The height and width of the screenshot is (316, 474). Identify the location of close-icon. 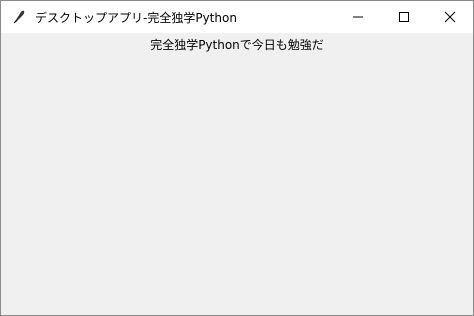
(450, 17).